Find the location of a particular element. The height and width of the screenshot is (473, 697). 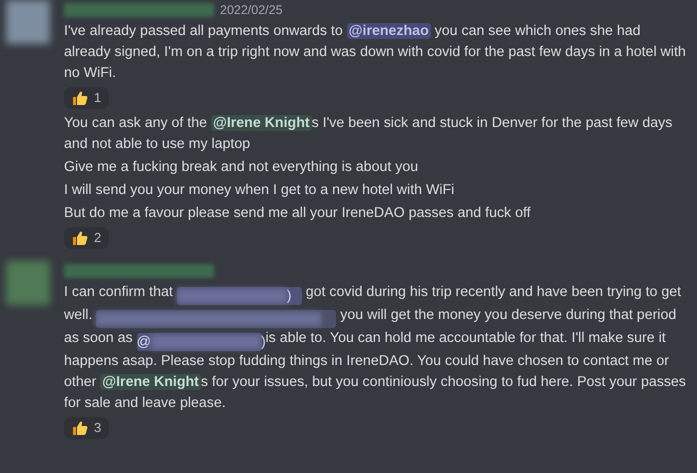

reaction-button: 1 is located at coordinates (87, 98).